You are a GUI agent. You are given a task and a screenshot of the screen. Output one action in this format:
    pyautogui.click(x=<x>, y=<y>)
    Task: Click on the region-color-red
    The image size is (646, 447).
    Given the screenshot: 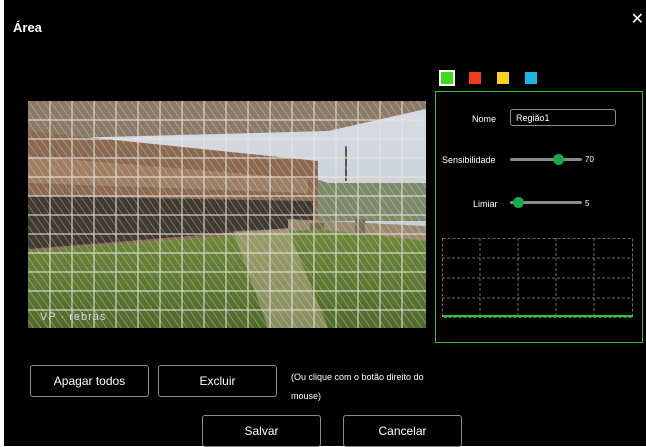 What is the action you would take?
    pyautogui.click(x=475, y=78)
    